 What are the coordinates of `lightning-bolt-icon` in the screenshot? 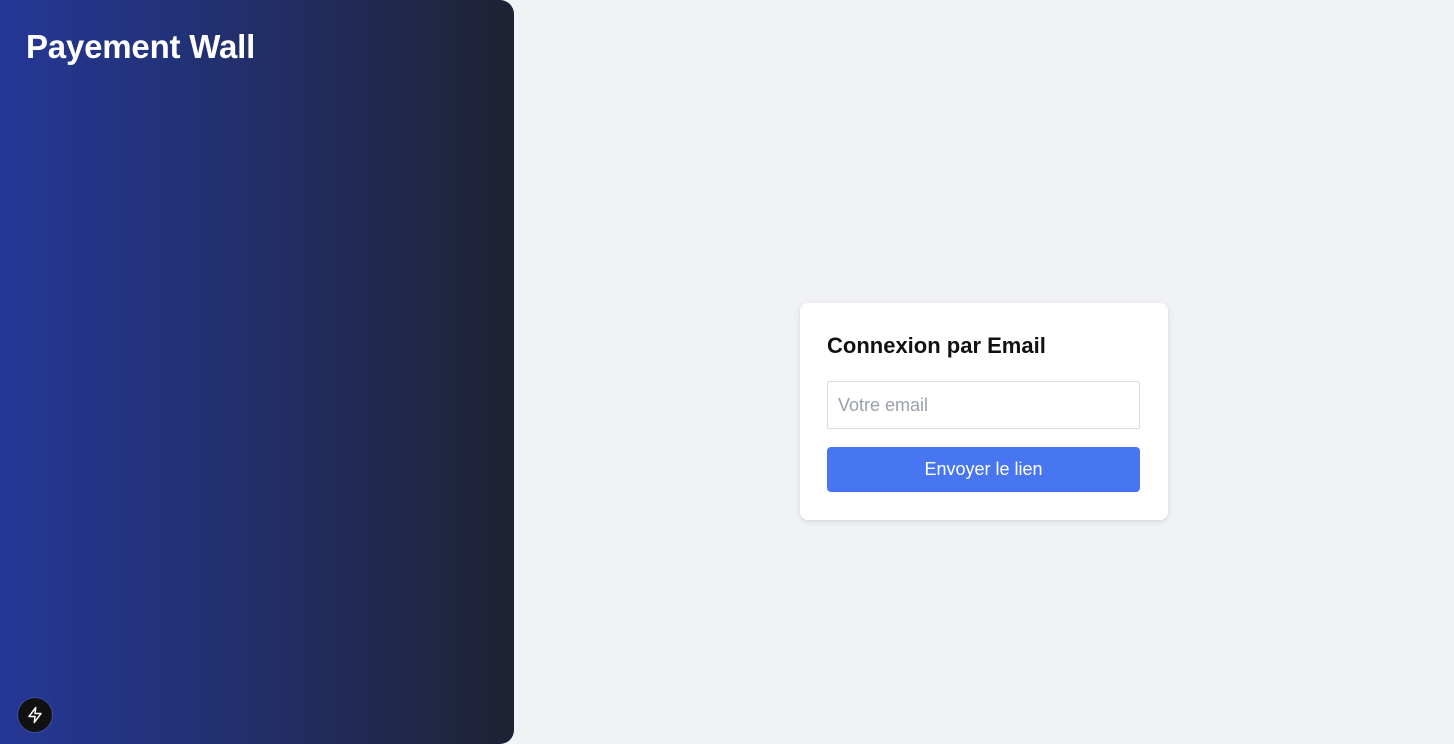 It's located at (35, 715).